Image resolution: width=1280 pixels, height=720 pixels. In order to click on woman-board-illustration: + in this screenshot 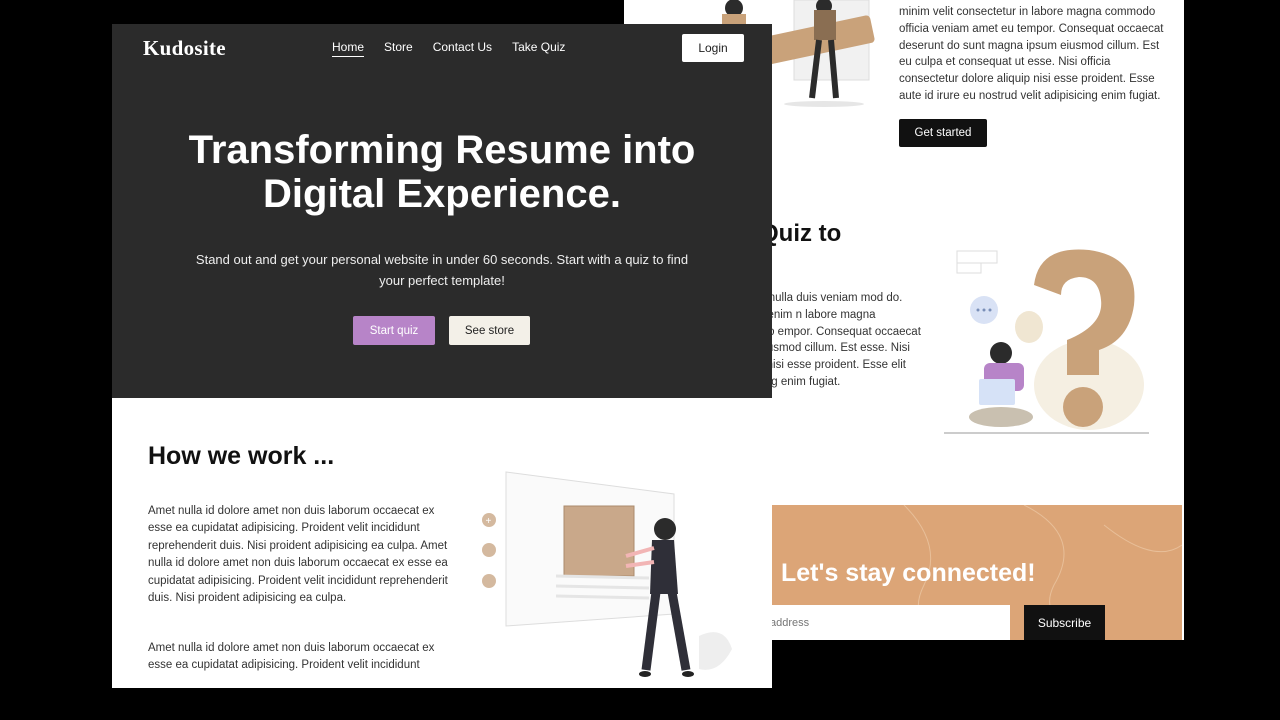, I will do `click(607, 574)`.